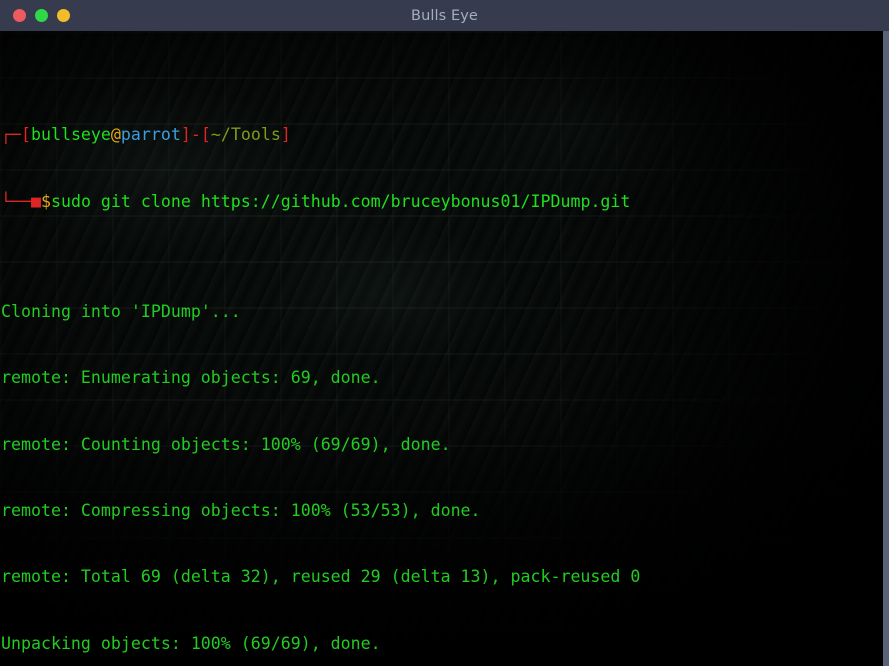 This screenshot has width=889, height=666. What do you see at coordinates (70, 135) in the screenshot?
I see `prompt-user: bullseye` at bounding box center [70, 135].